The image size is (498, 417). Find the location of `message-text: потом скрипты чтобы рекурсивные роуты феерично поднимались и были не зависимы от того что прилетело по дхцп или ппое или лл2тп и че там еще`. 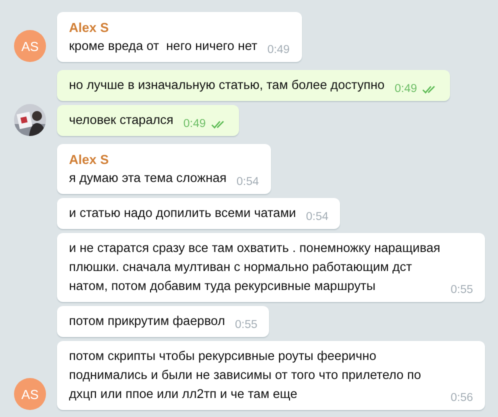

message-text: потом скрипты чтобы рекурсивные роуты феерично поднимались и были не зависимы от того что прилетело по дхцп или ппое или лл2тп и че там еще is located at coordinates (245, 375).